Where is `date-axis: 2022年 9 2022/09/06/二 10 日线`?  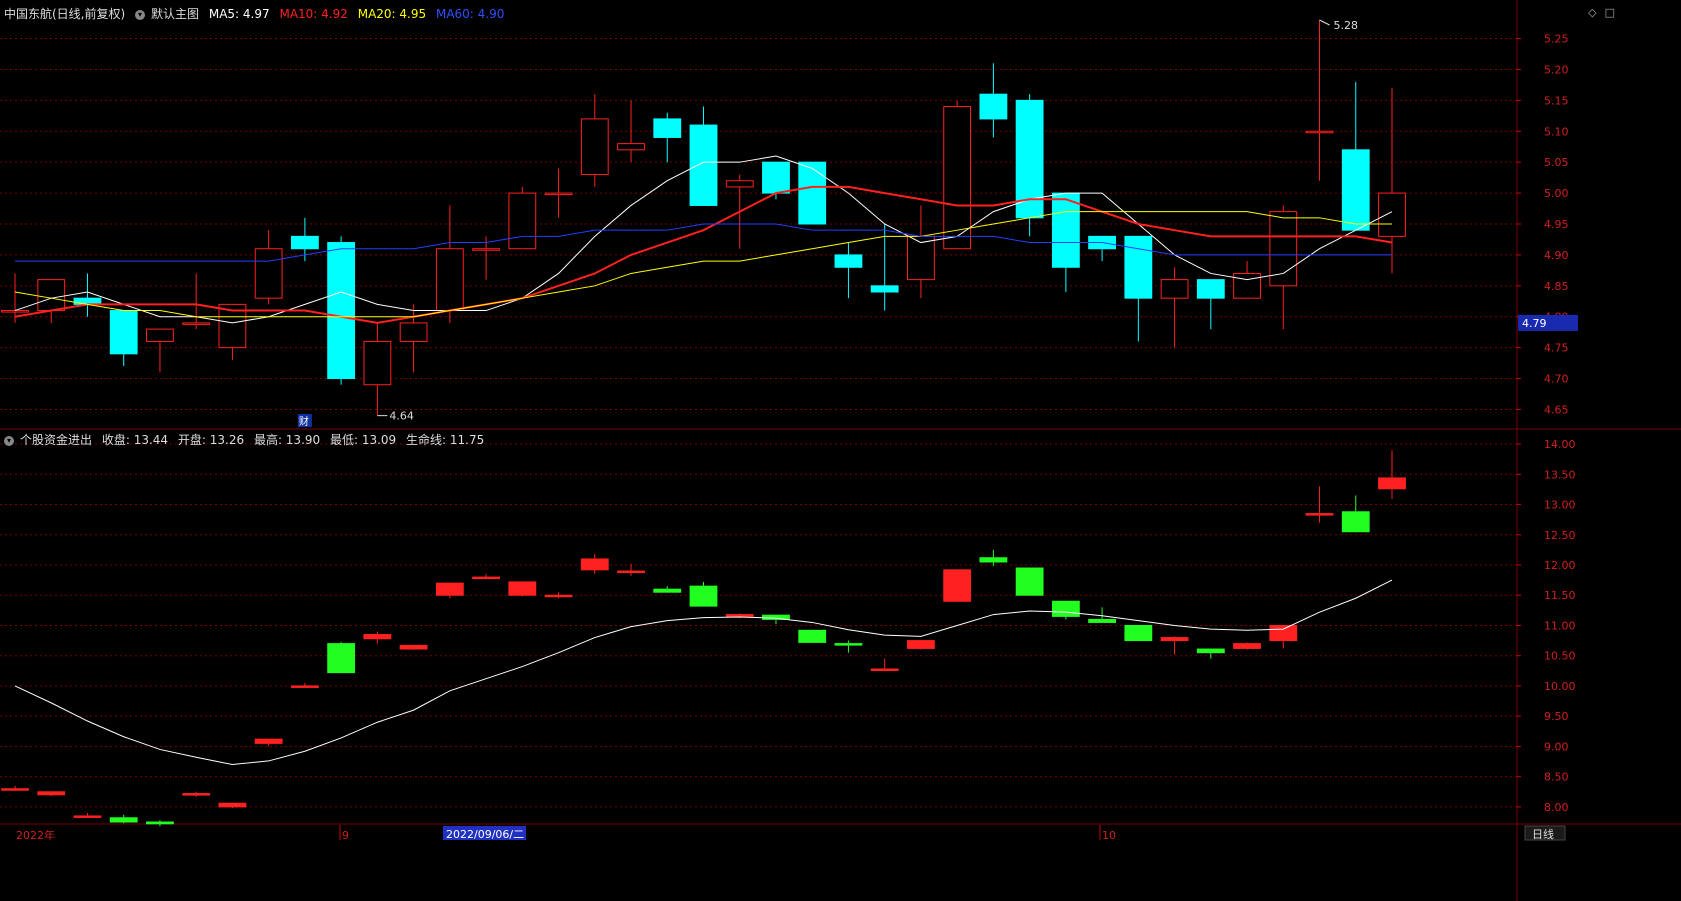 date-axis: 2022年 9 2022/09/06/二 10 日线 is located at coordinates (791, 833).